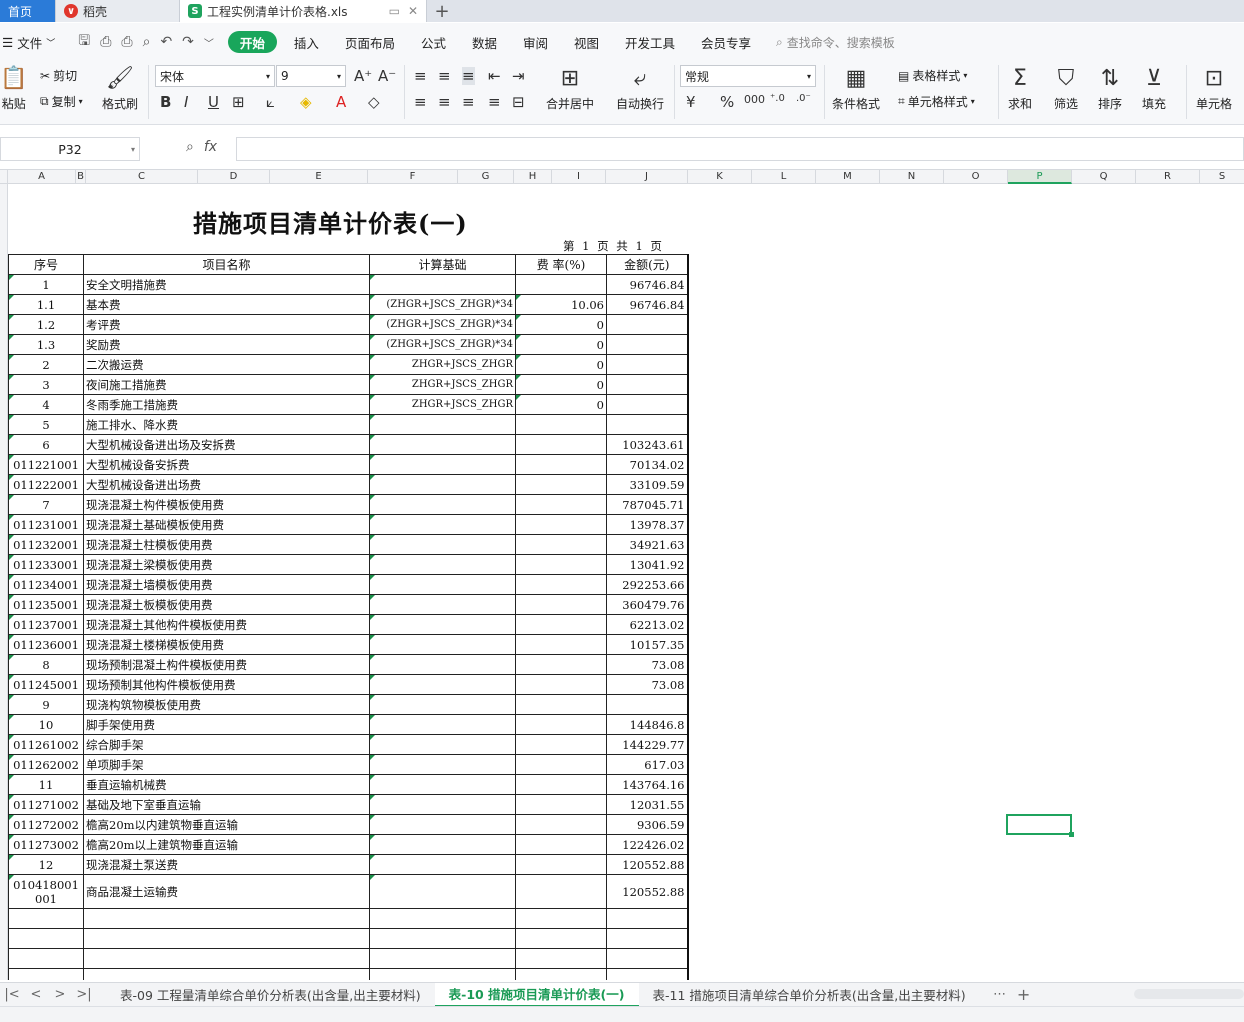 The width and height of the screenshot is (1244, 1022). I want to click on menu-tab-developer: 开发工具, so click(650, 42).